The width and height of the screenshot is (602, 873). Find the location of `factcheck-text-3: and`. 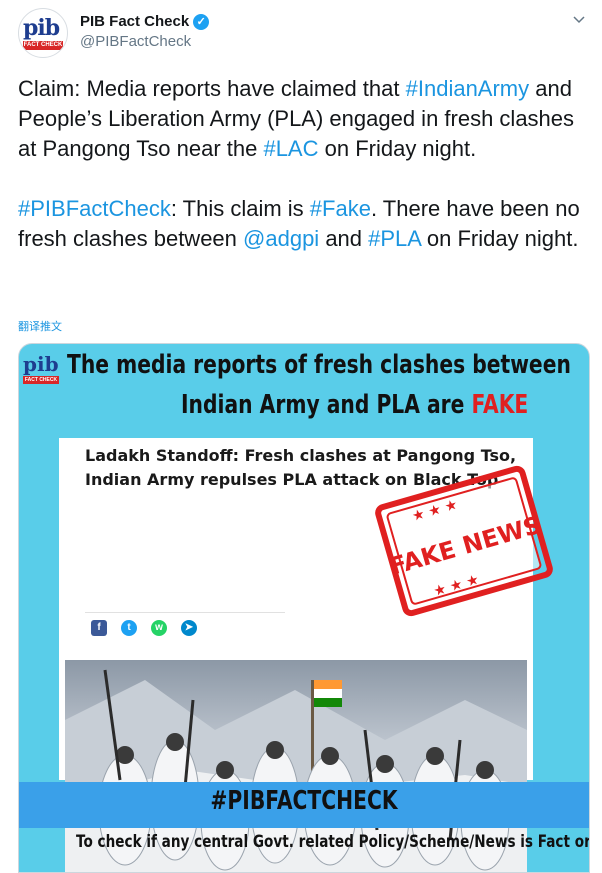

factcheck-text-3: and is located at coordinates (344, 238).